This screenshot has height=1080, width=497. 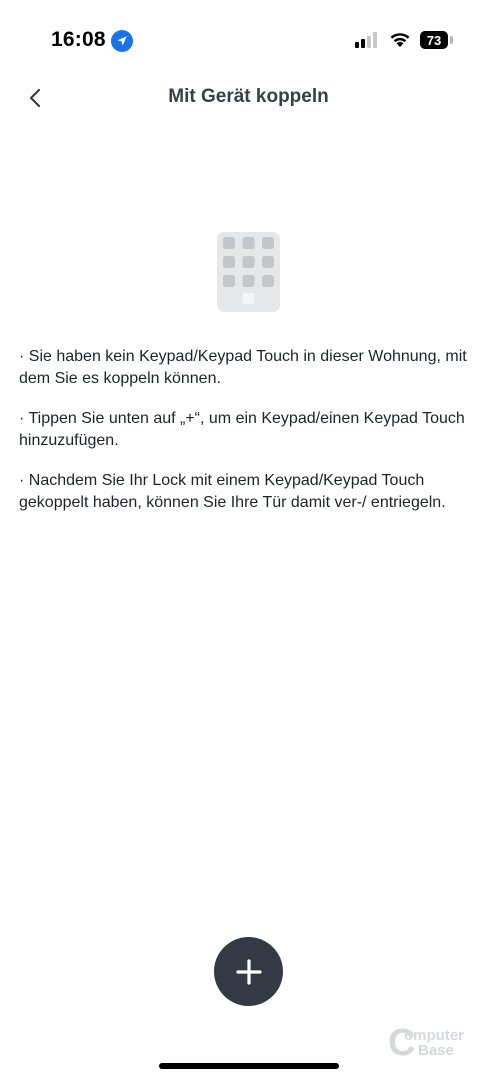 I want to click on home-indicator, so click(x=249, y=1066).